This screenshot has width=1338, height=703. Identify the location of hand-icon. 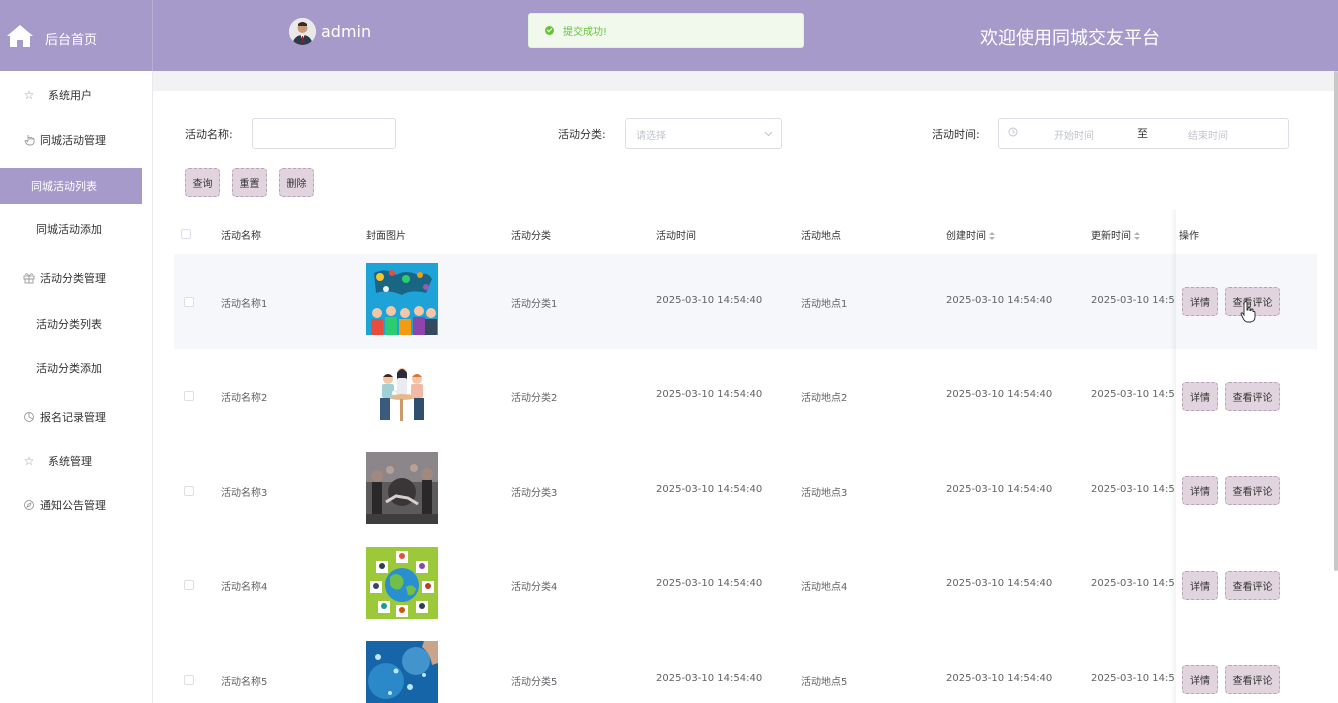
(29, 140).